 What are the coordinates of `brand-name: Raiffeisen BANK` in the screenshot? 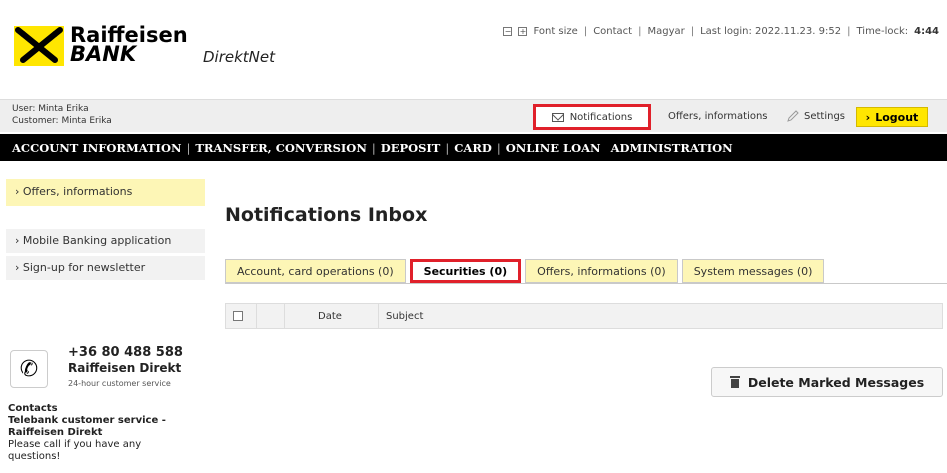 It's located at (129, 45).